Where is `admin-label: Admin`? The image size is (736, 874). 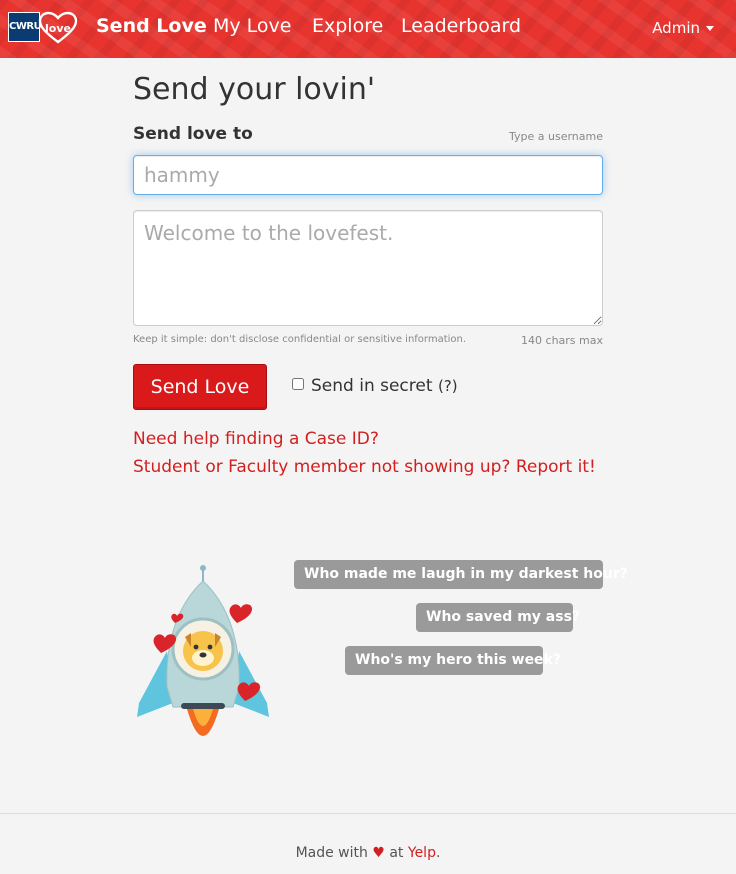
admin-label: Admin is located at coordinates (676, 28).